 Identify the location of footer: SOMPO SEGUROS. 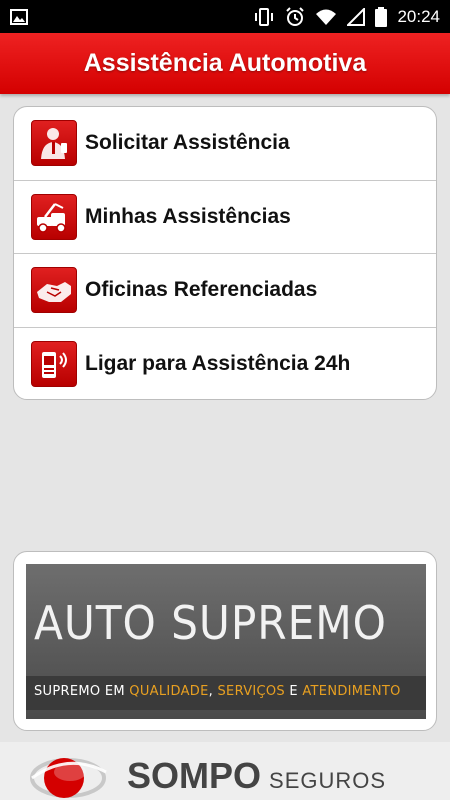
(225, 771).